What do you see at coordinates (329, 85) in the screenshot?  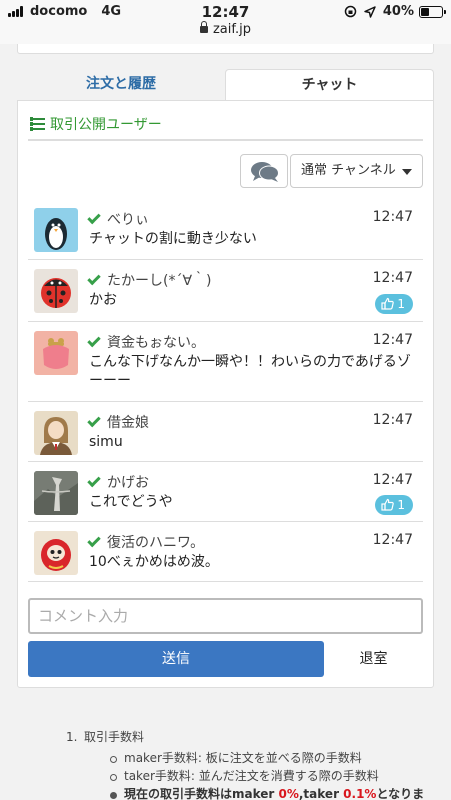 I see `tab-chat: チャット` at bounding box center [329, 85].